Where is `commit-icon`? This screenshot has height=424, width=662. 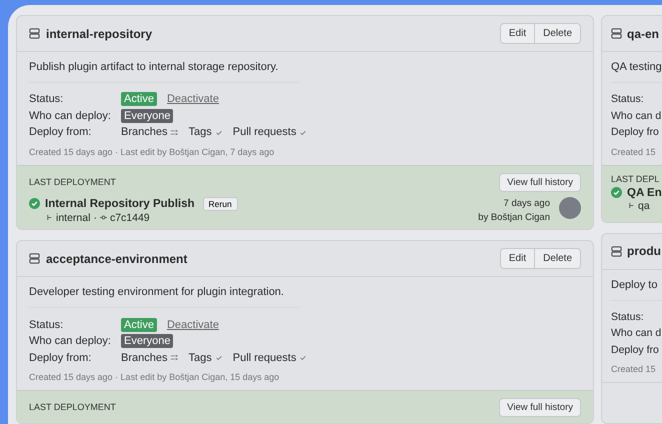
commit-icon is located at coordinates (103, 217).